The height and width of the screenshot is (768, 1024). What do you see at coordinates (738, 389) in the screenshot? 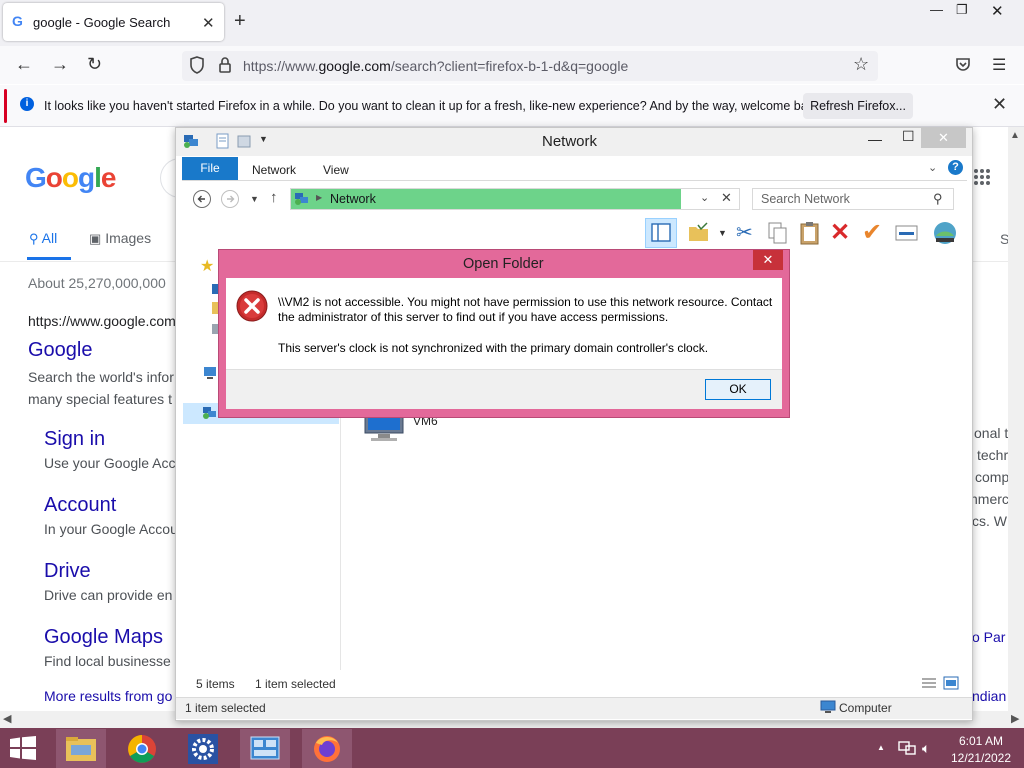
I see `ok-button: OK` at bounding box center [738, 389].